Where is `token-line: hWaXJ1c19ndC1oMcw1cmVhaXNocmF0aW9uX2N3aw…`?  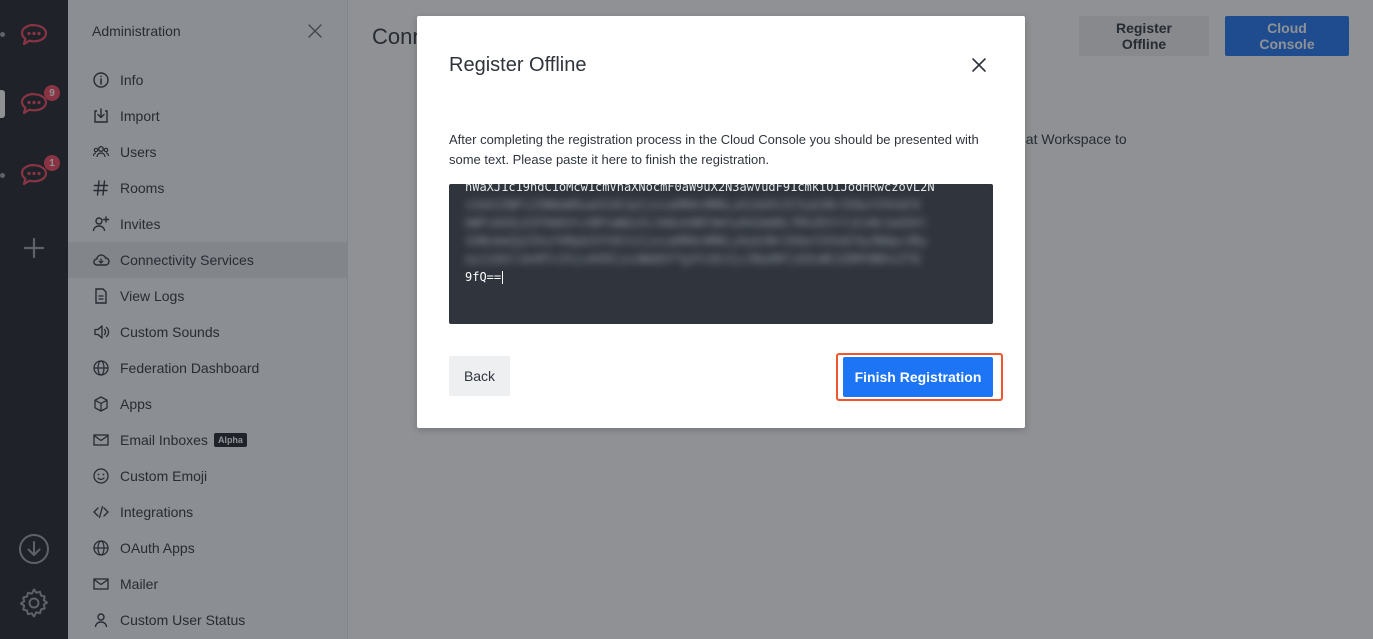
token-line: hWaXJ1c19ndC1oMcw1cmVhaXNocmF0aW9uX2N3aw… is located at coordinates (700, 189).